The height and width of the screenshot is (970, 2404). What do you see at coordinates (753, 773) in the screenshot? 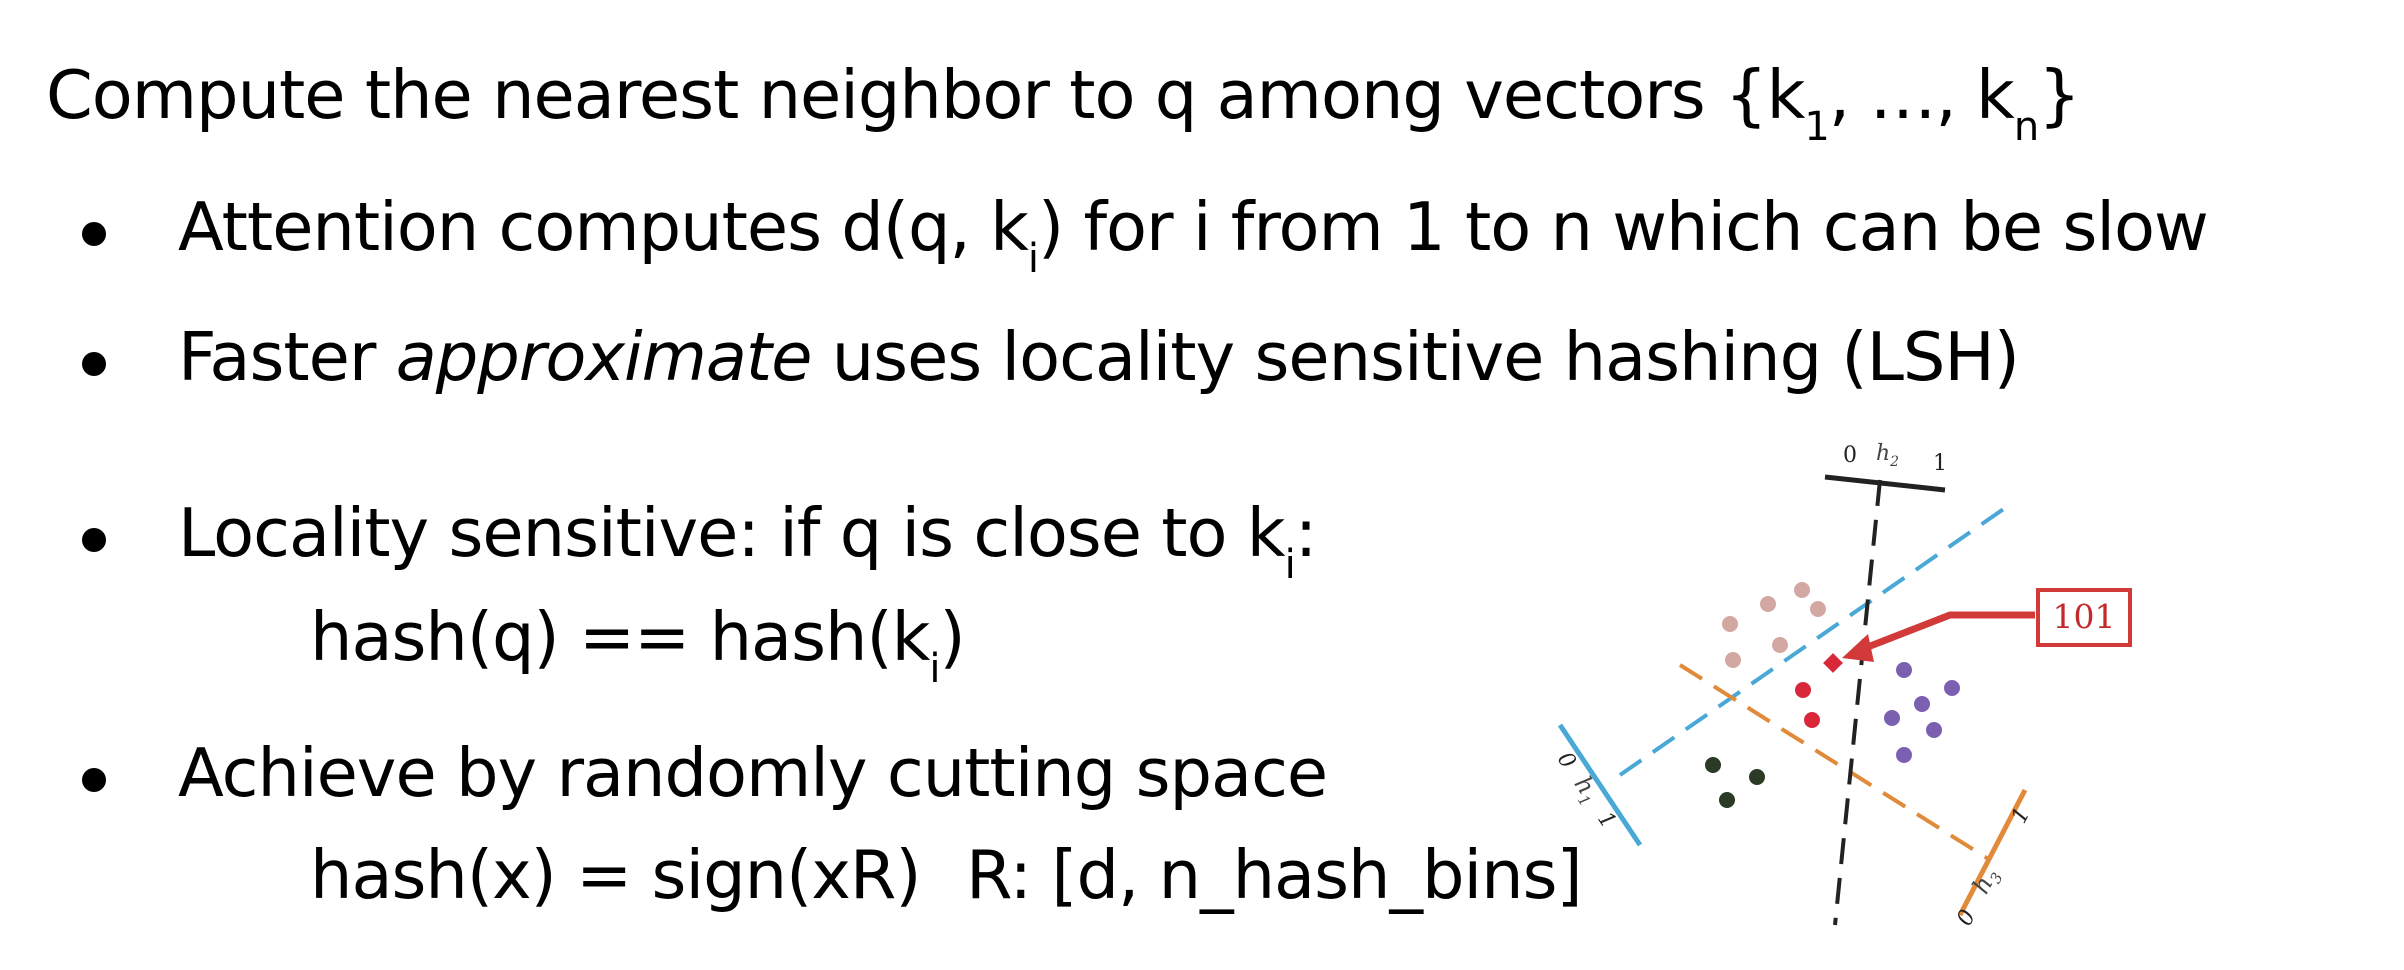
I see `bullet-4-text: Achieve by randomly cutting space` at bounding box center [753, 773].